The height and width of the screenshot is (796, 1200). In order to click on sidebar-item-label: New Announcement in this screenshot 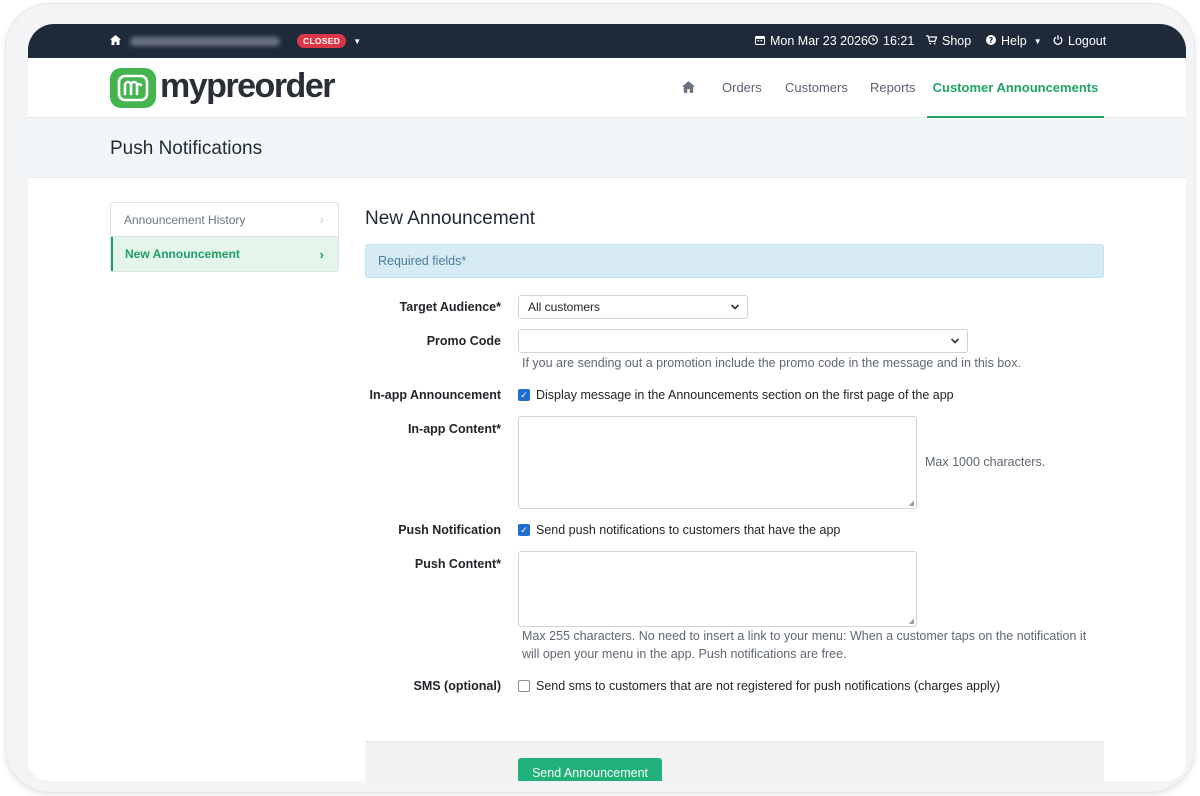, I will do `click(182, 254)`.